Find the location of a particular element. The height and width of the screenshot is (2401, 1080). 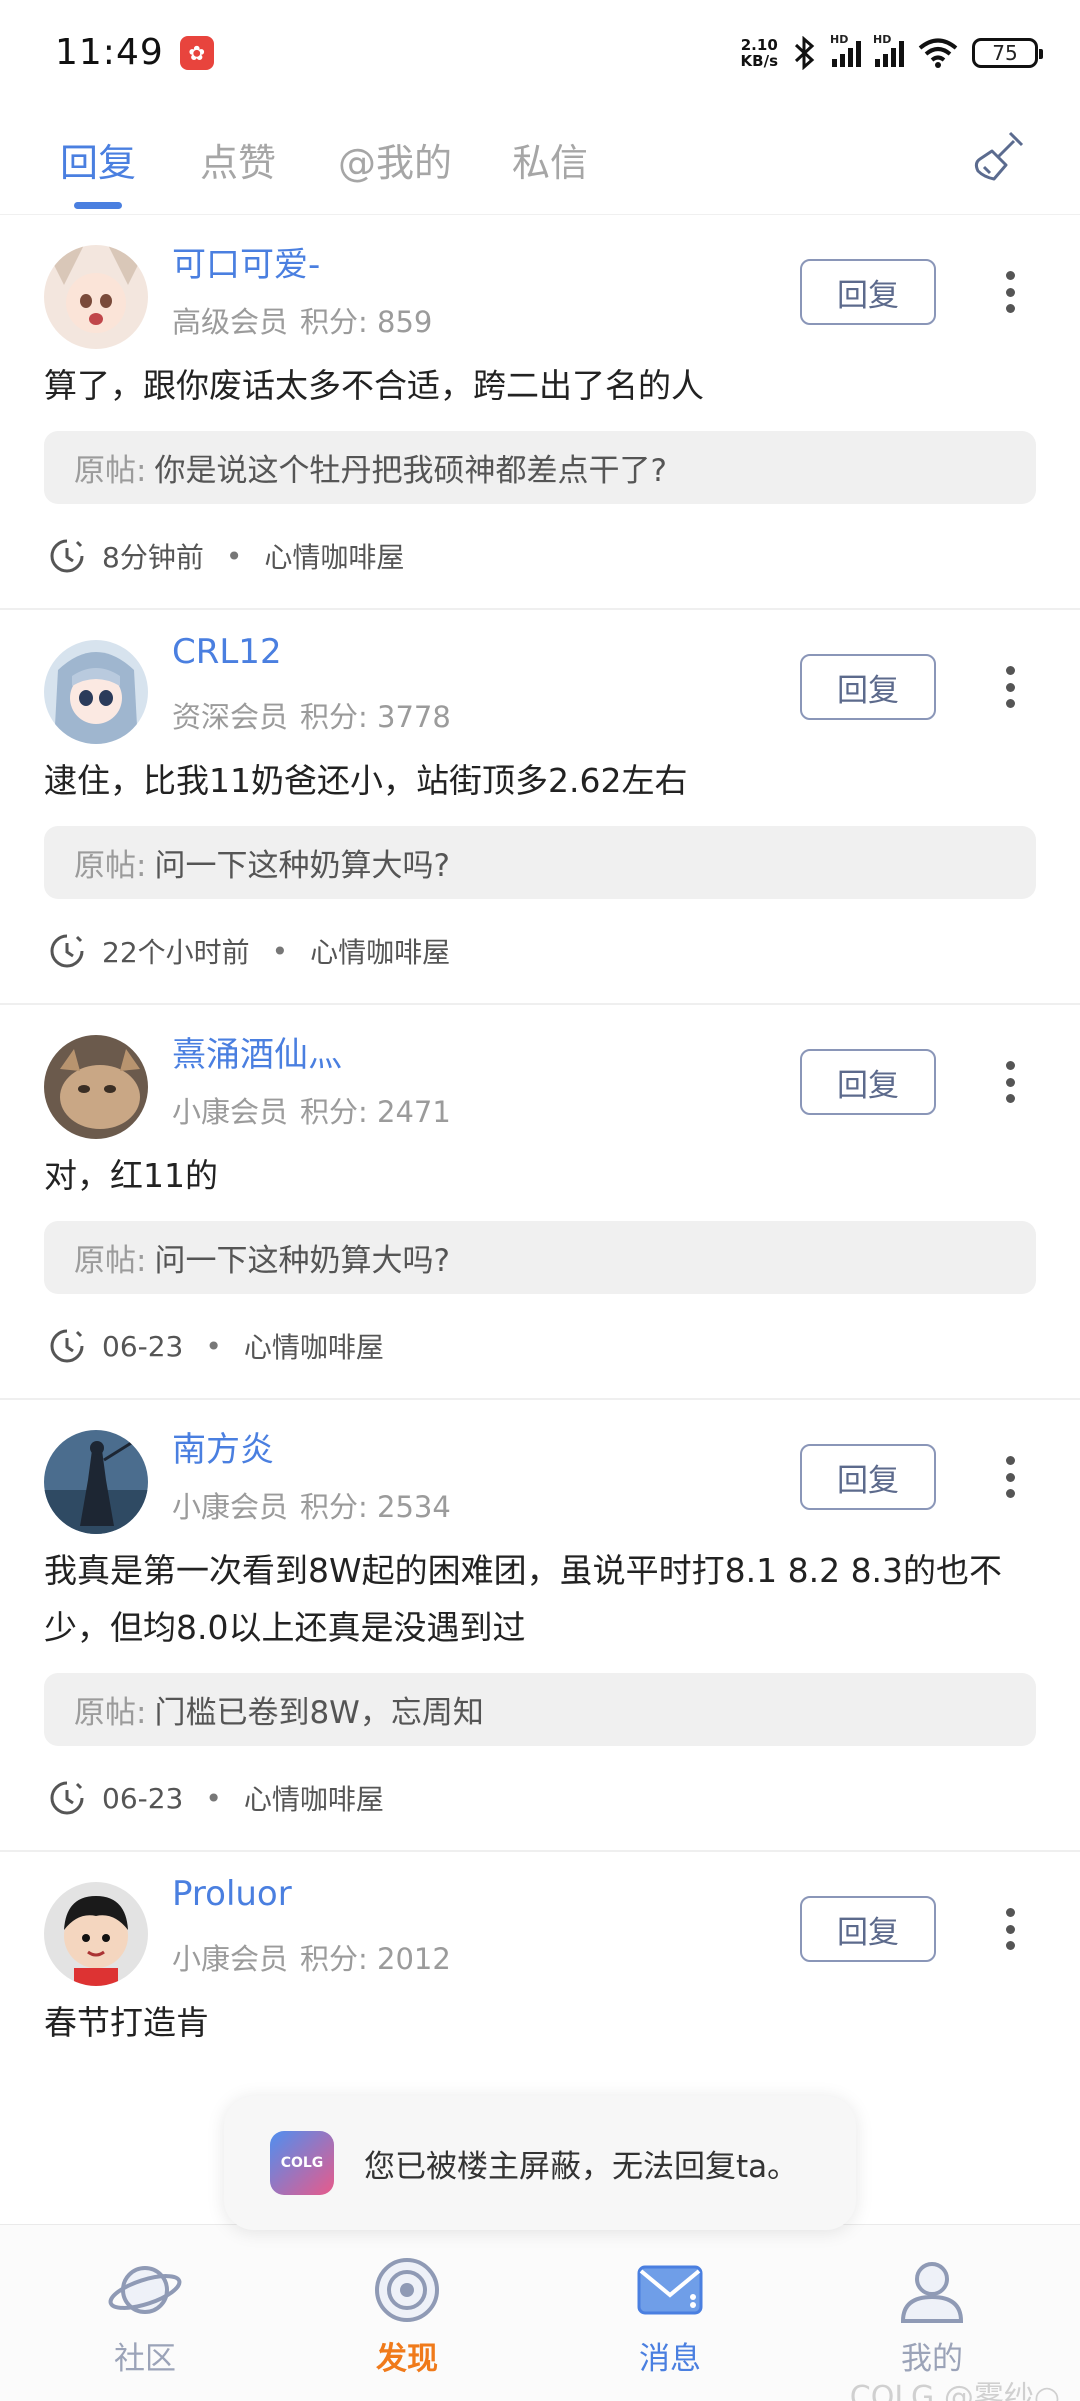

app-notification-icon: ✿ is located at coordinates (196, 52).